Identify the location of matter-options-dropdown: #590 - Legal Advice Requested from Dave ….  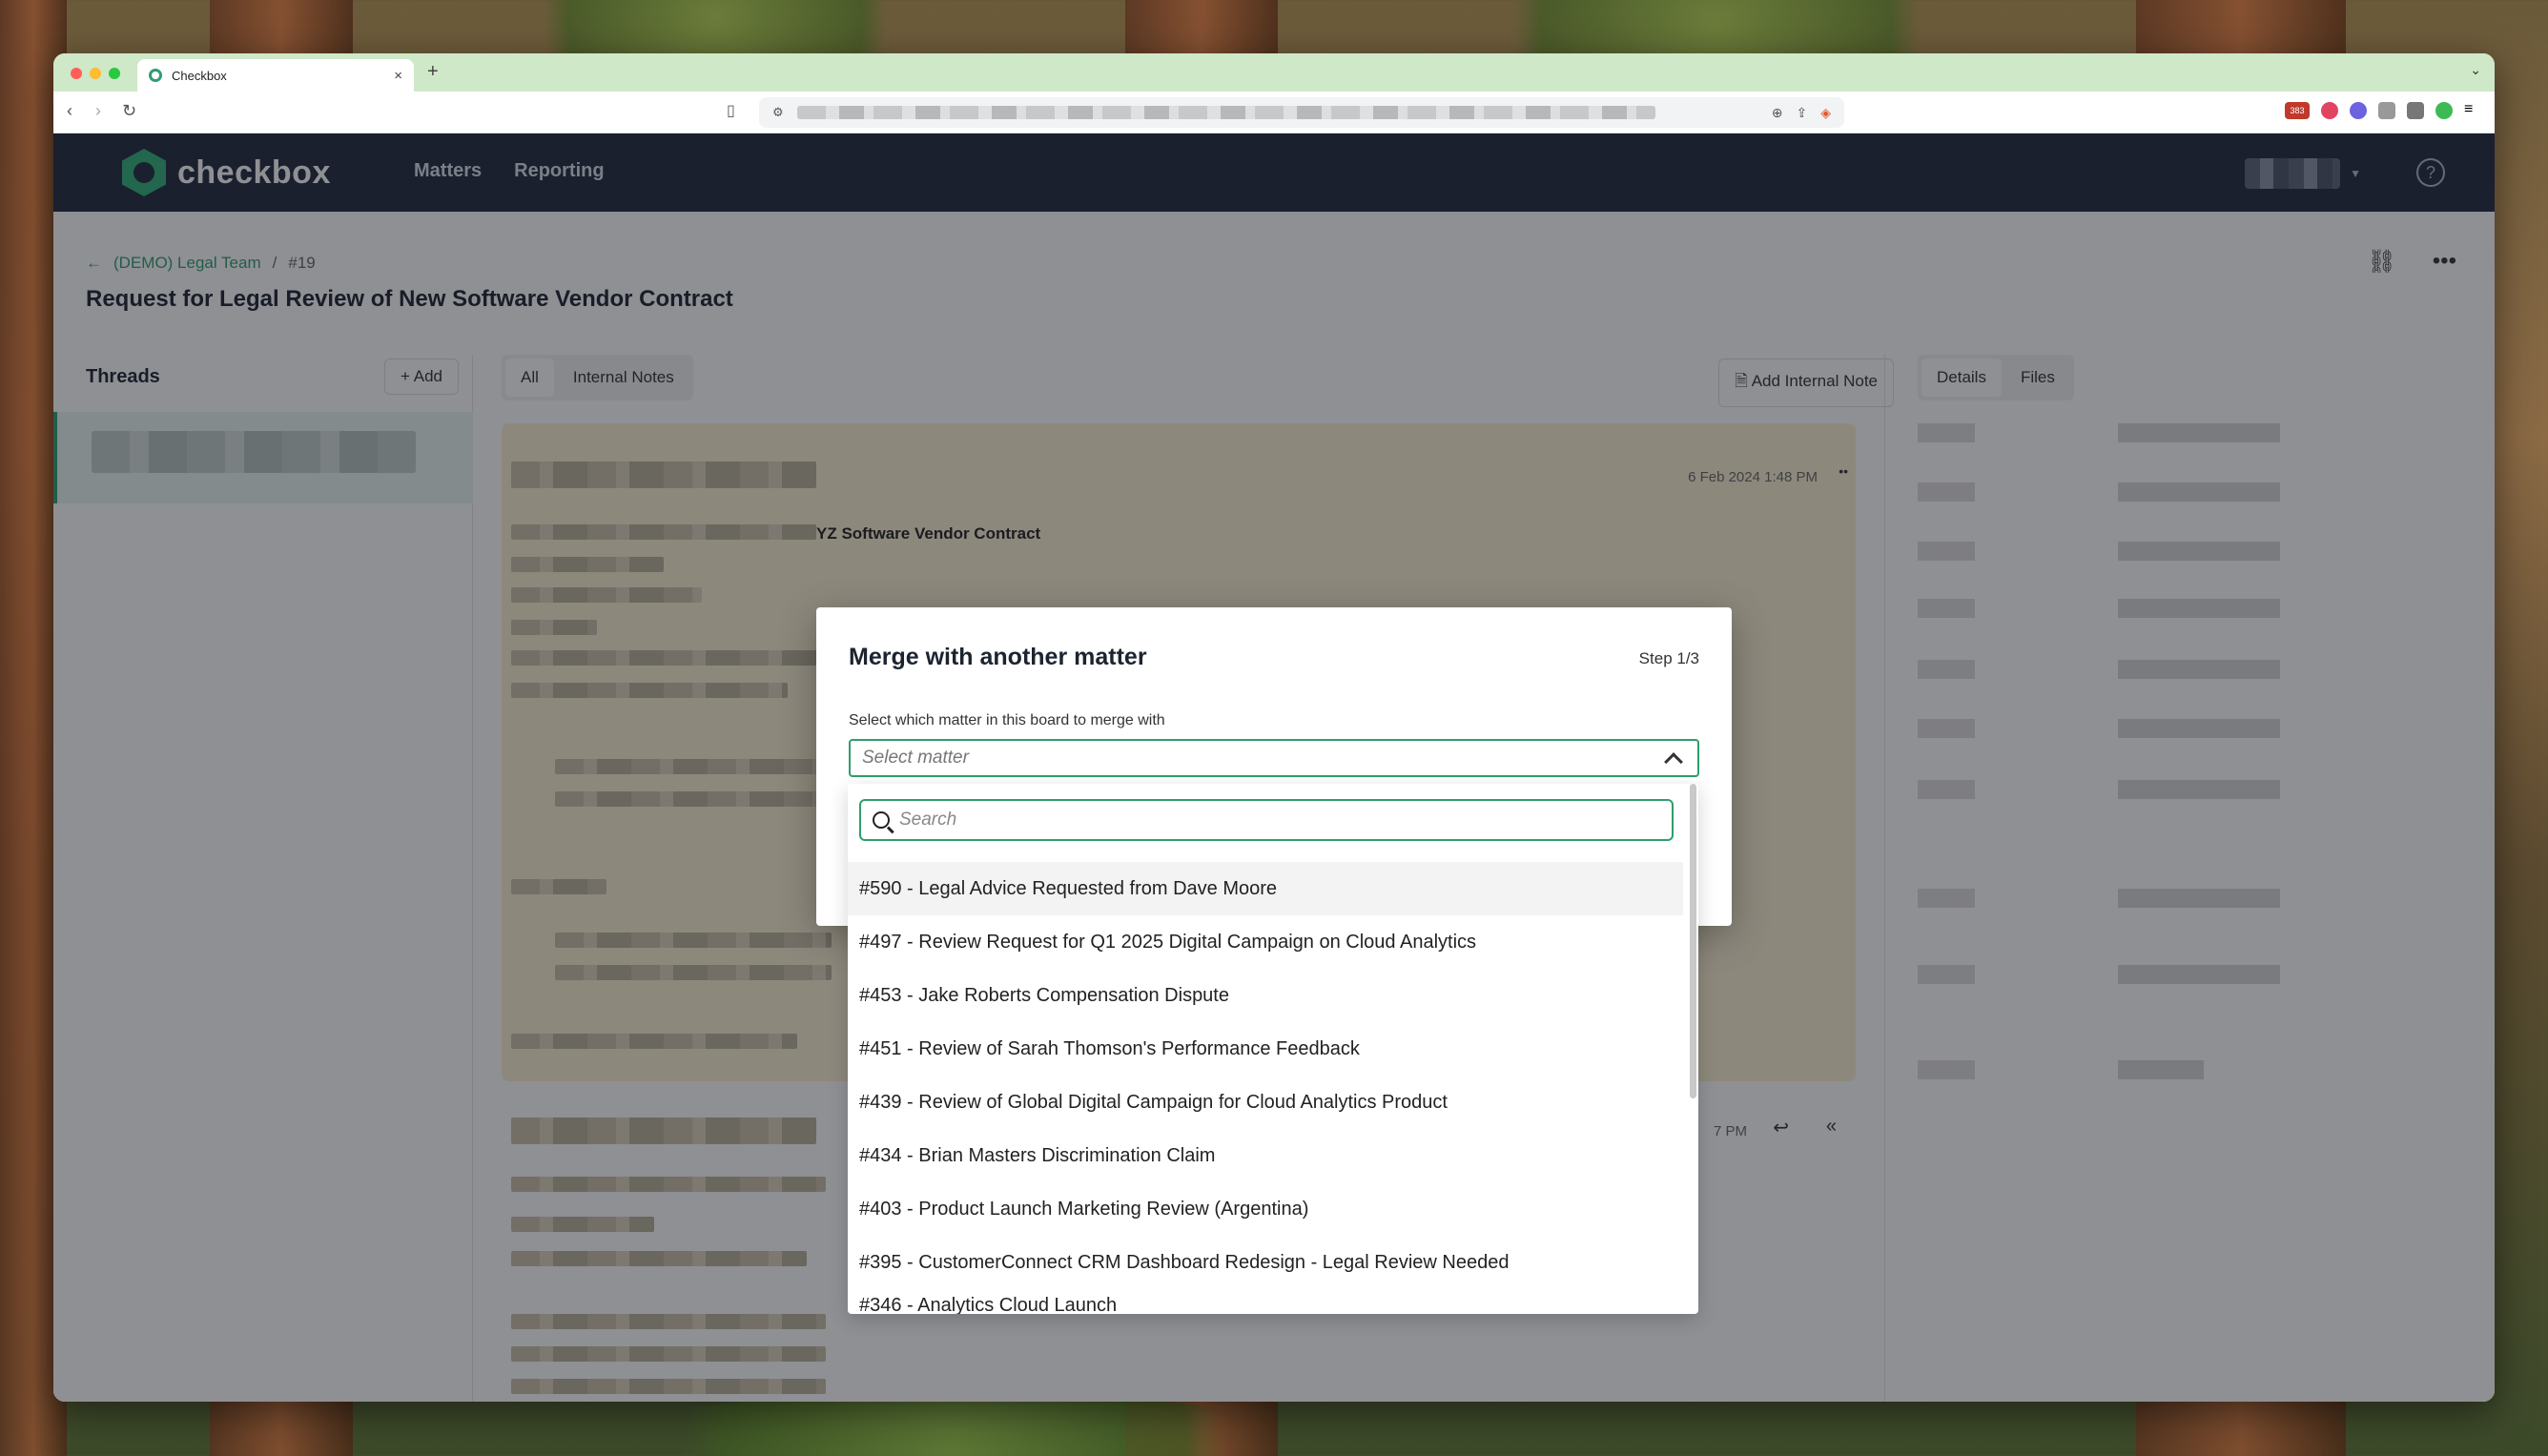
(1273, 1049).